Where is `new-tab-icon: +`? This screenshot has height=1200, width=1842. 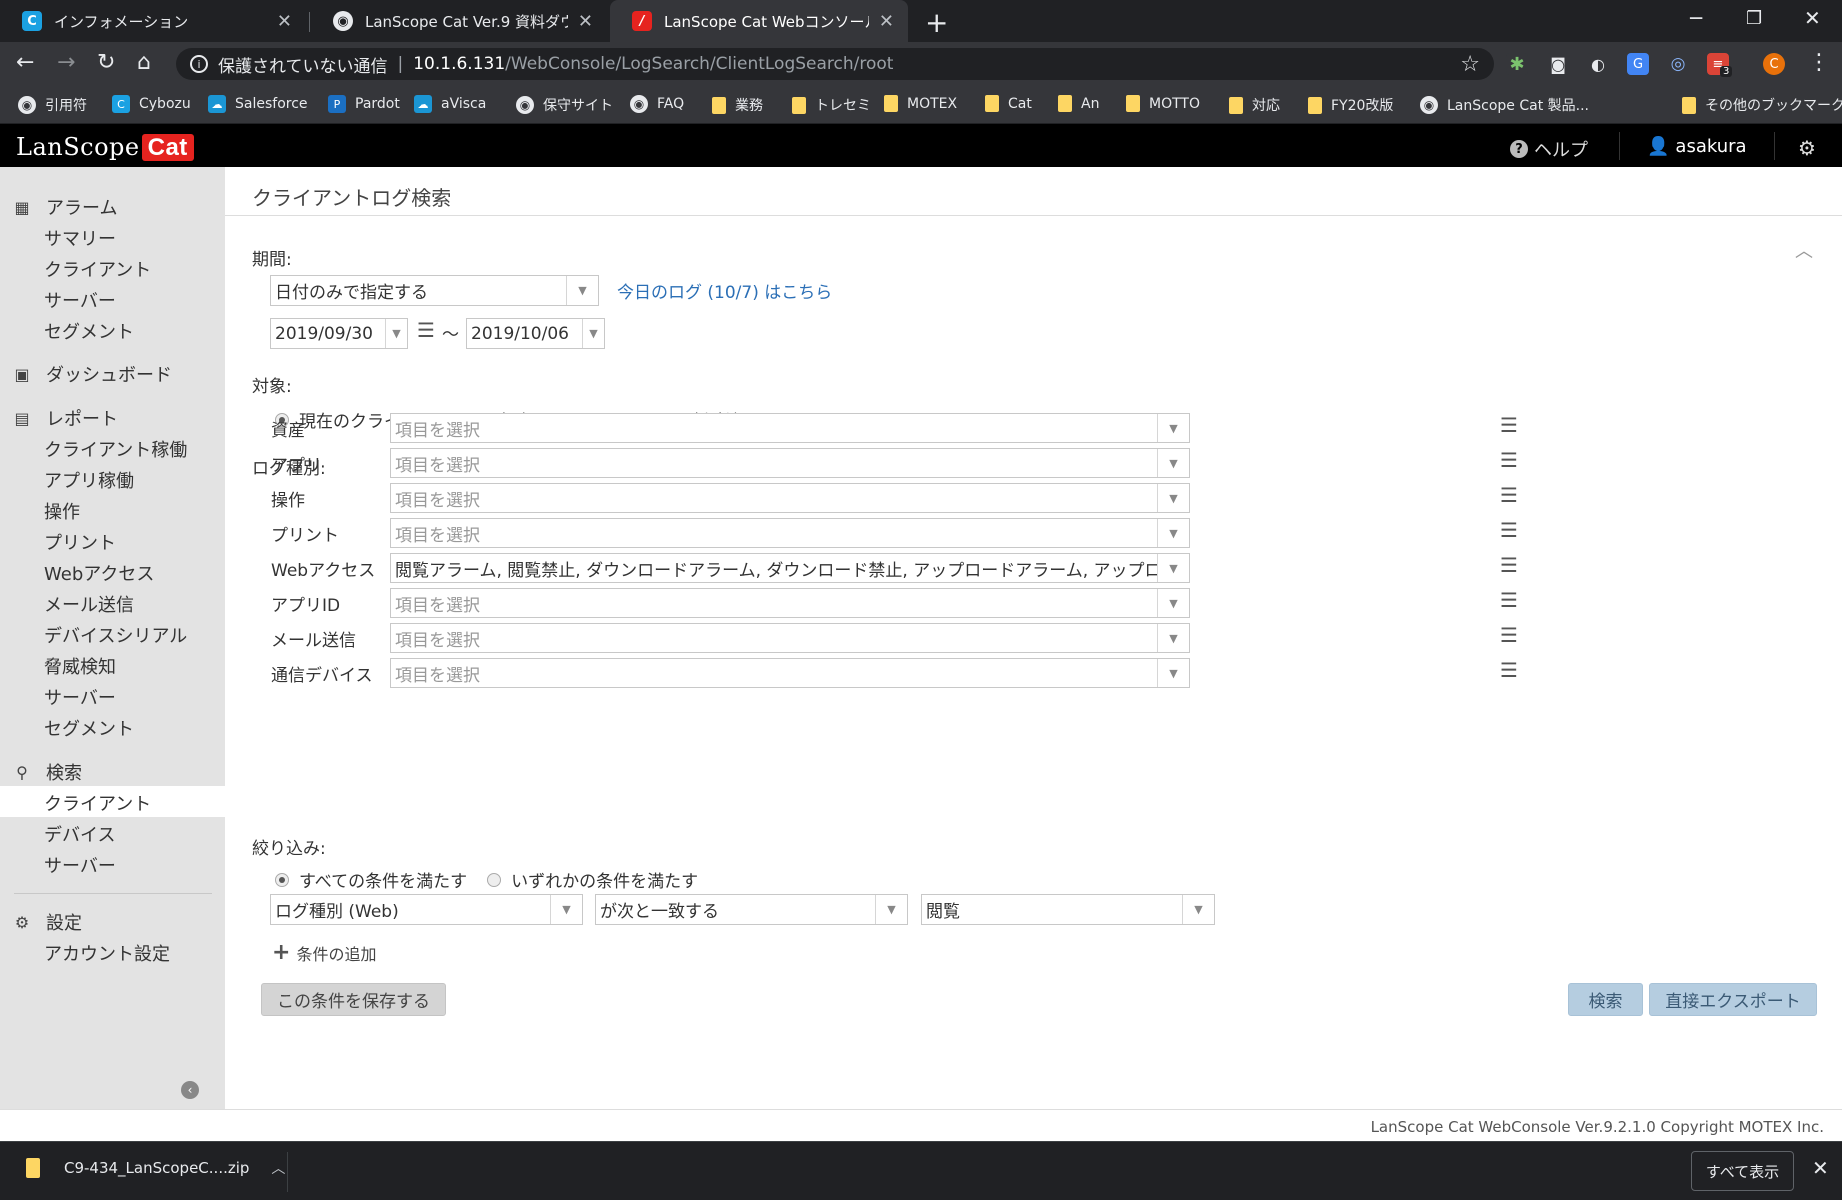
new-tab-icon: + is located at coordinates (936, 22).